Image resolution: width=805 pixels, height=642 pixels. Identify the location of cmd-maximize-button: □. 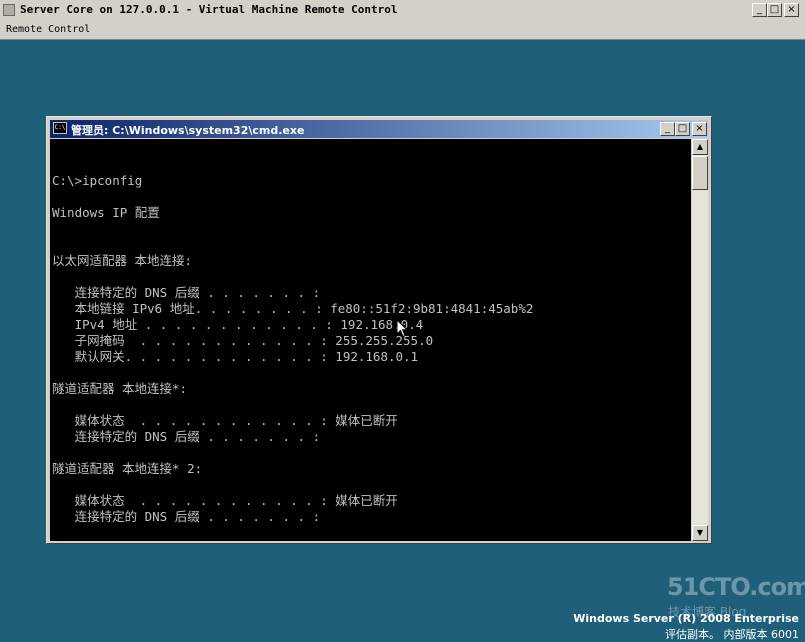
(682, 129).